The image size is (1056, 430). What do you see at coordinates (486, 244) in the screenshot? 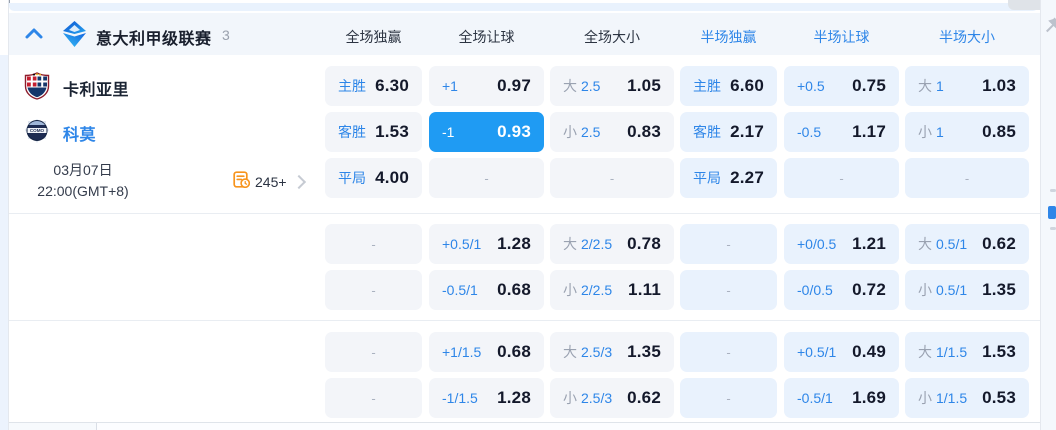
I see `odds-cell-full-handicap-row4: +0.5/1 1.28` at bounding box center [486, 244].